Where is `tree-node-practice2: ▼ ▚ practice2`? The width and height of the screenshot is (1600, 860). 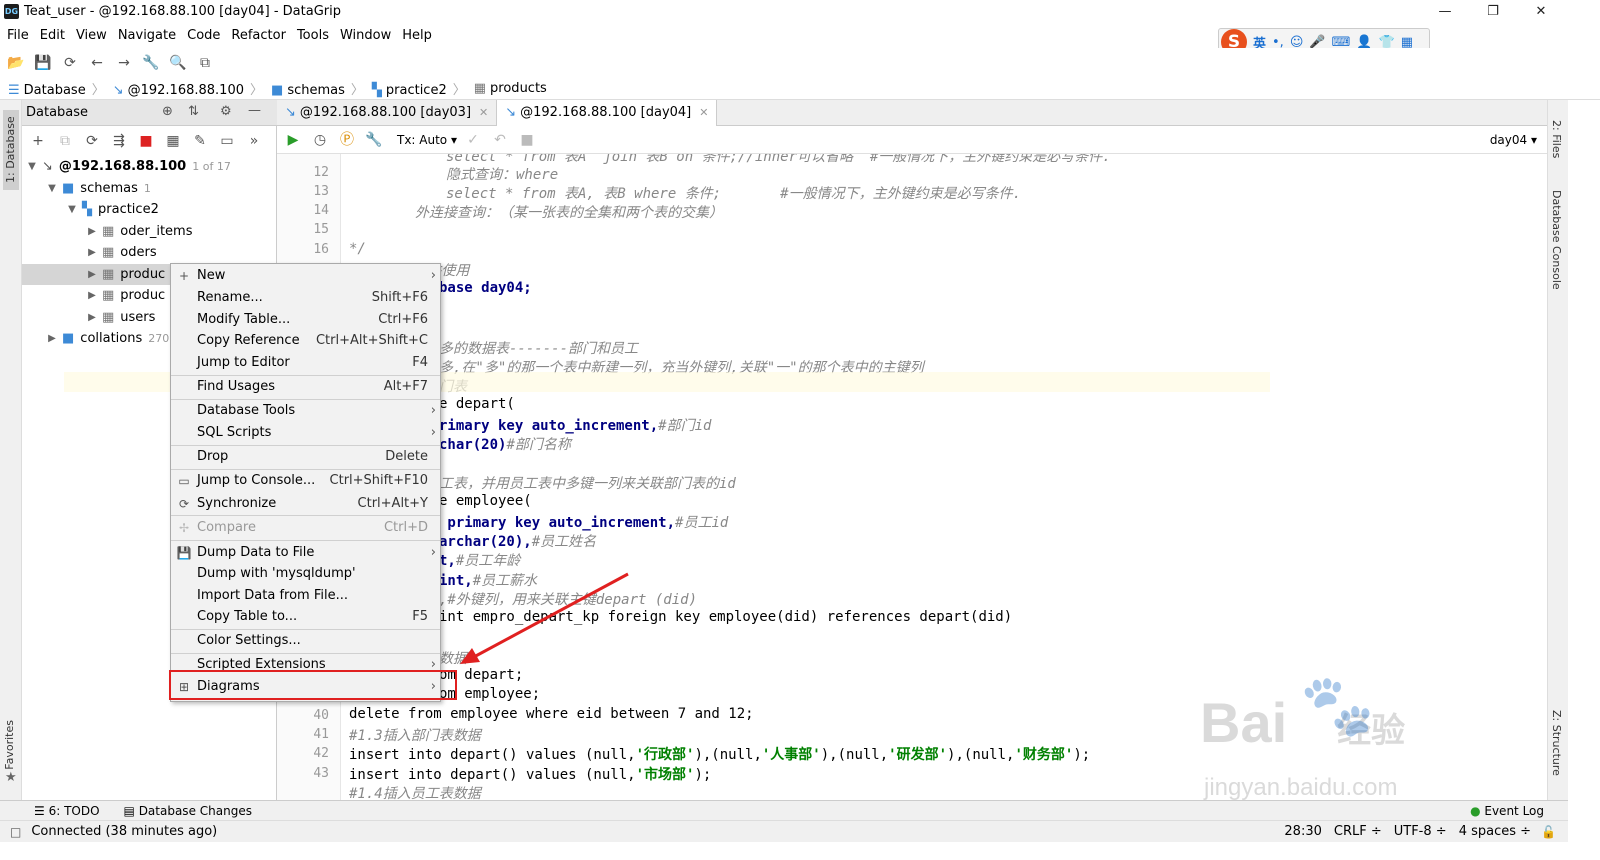 tree-node-practice2: ▼ ▚ practice2 is located at coordinates (149, 210).